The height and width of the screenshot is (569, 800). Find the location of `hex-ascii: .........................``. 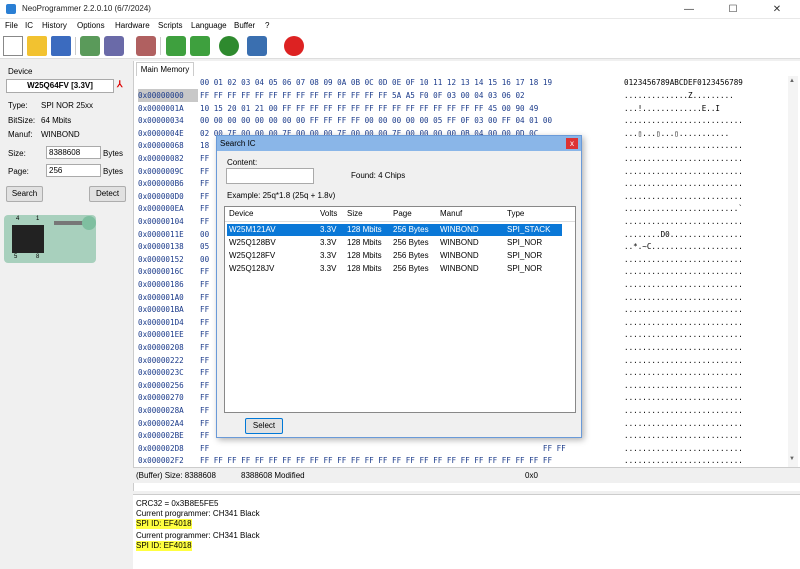

hex-ascii: .........................` is located at coordinates (683, 208).